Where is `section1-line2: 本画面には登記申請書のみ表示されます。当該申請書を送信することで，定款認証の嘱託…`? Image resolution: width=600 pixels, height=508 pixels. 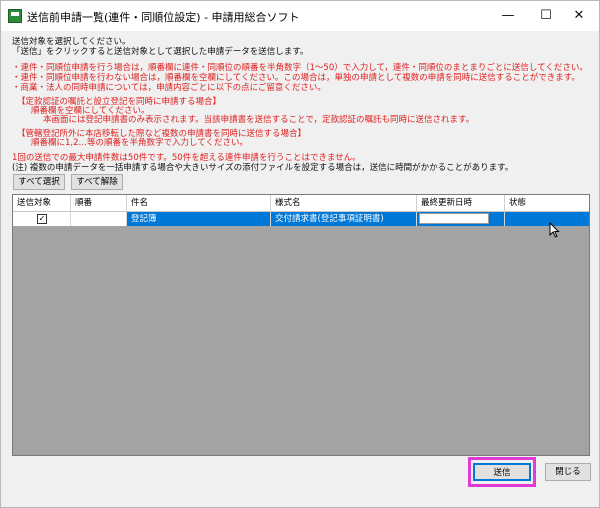 section1-line2: 本画面には登記申請書のみ表示されます。当該申請書を送信することで，定款認証の嘱託… is located at coordinates (259, 120).